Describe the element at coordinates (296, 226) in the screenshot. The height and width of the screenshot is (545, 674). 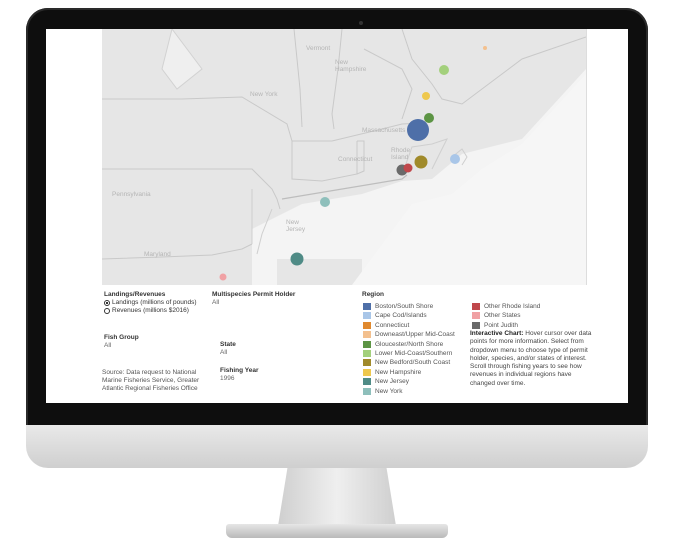
I see `map-label-new-jersey: New Jersey` at that location.